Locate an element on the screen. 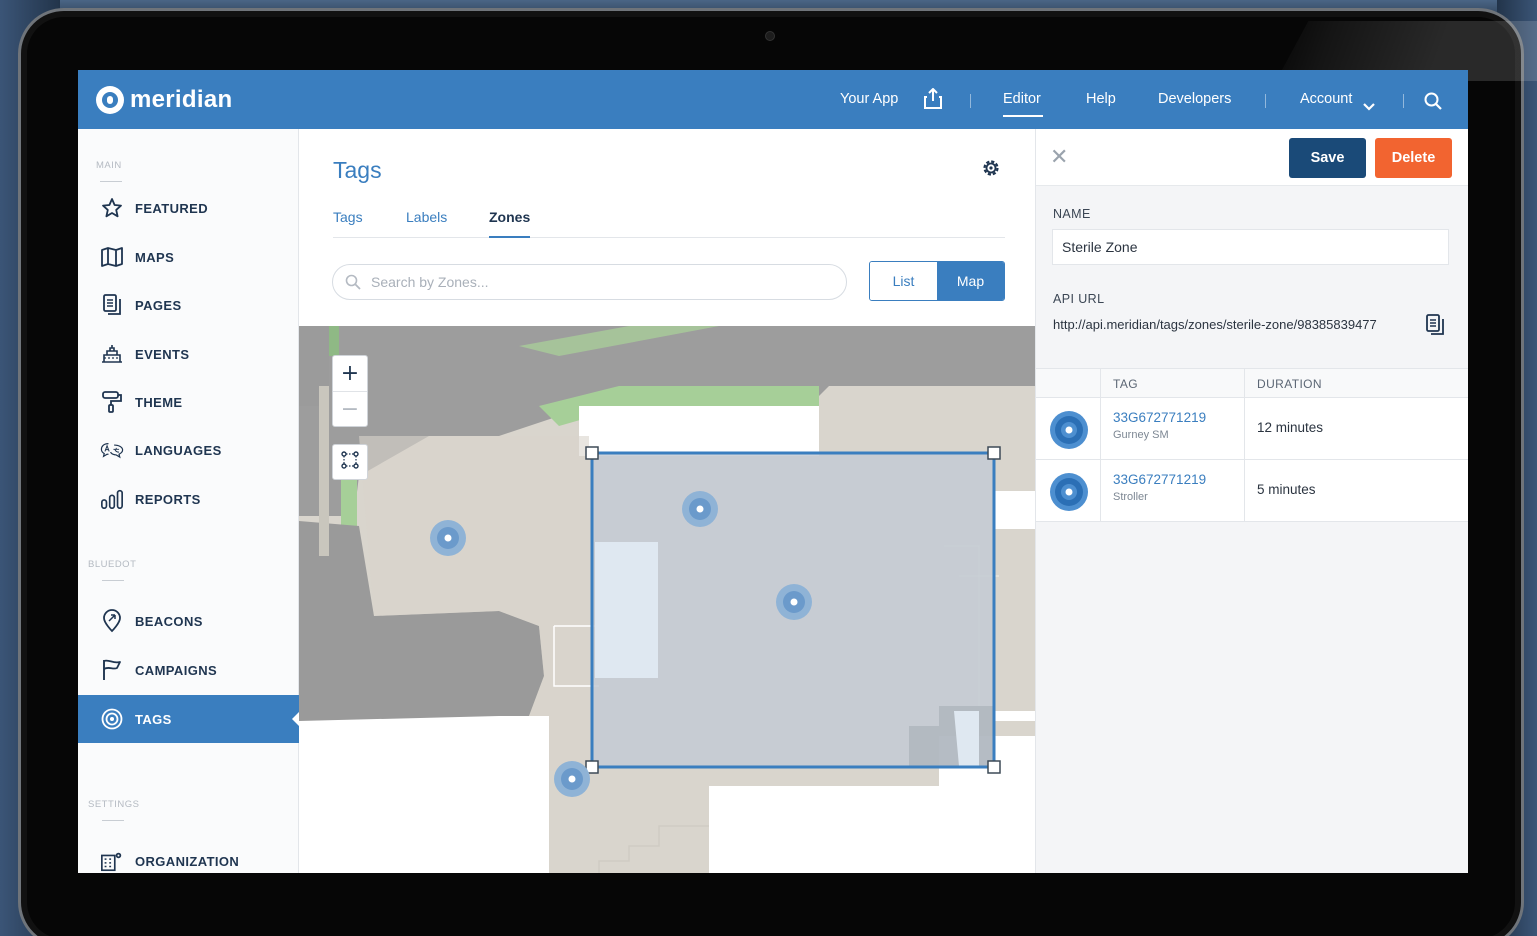 The image size is (1537, 936). camera is located at coordinates (770, 36).